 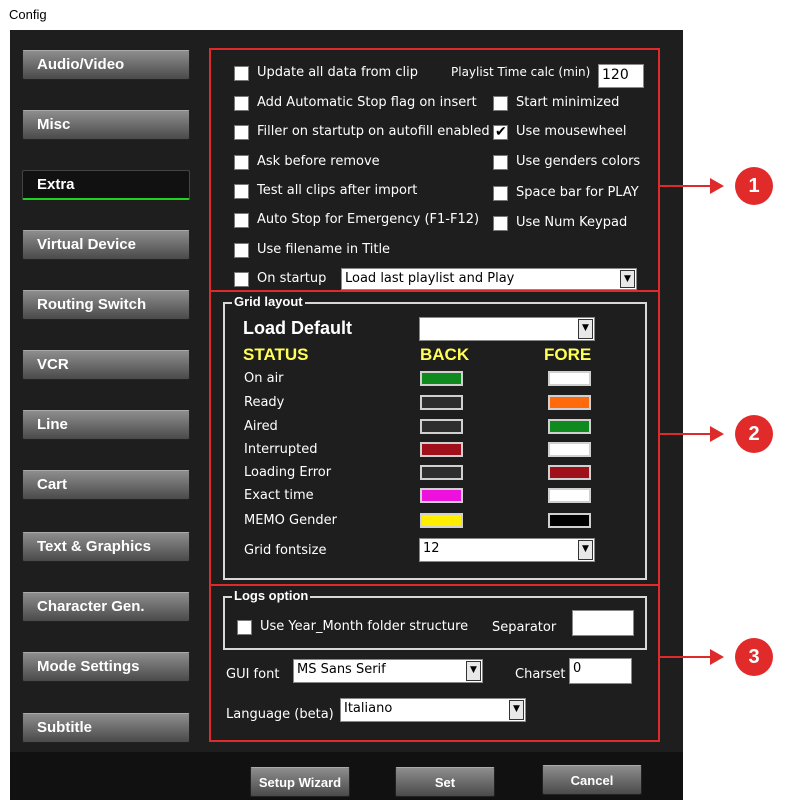 What do you see at coordinates (431, 548) in the screenshot?
I see `grid-fontsize-value: 12` at bounding box center [431, 548].